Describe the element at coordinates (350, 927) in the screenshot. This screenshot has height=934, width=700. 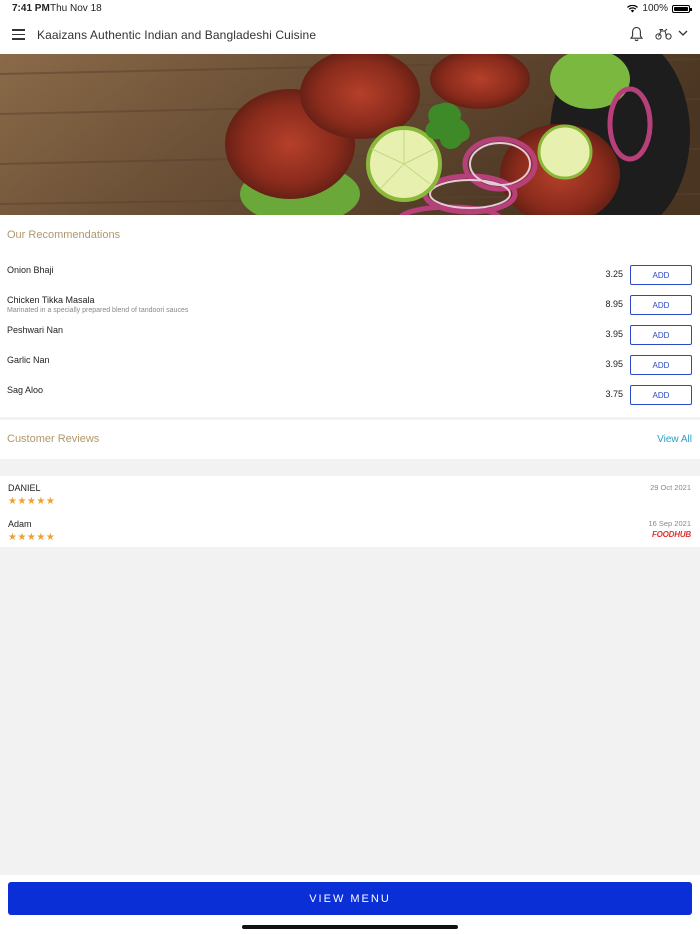
I see `home-indicator` at that location.